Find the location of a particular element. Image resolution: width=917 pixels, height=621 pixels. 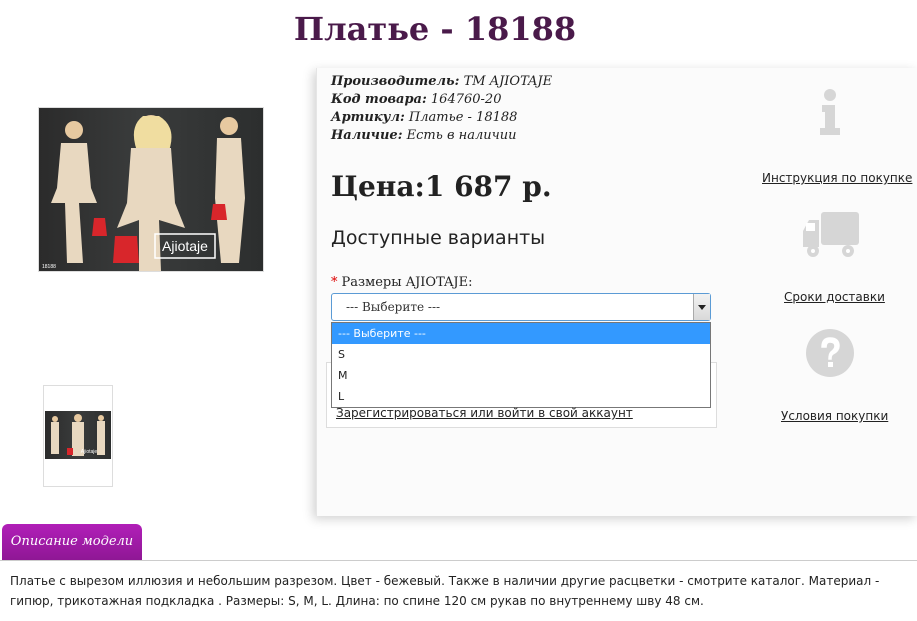

manufacturer-value: ТМ AJIOTAJE is located at coordinates (508, 81).